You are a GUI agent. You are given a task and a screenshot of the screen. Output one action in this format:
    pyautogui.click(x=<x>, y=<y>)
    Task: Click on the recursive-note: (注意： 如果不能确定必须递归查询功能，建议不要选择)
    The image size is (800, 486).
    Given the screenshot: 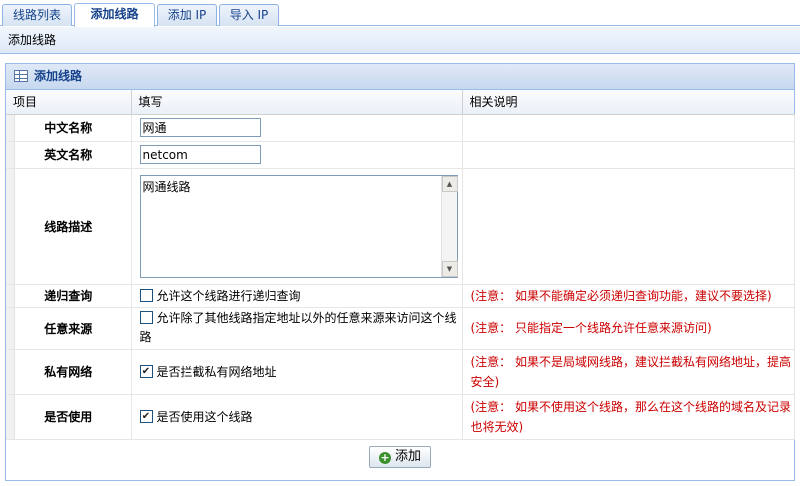 What is the action you would take?
    pyautogui.click(x=628, y=296)
    